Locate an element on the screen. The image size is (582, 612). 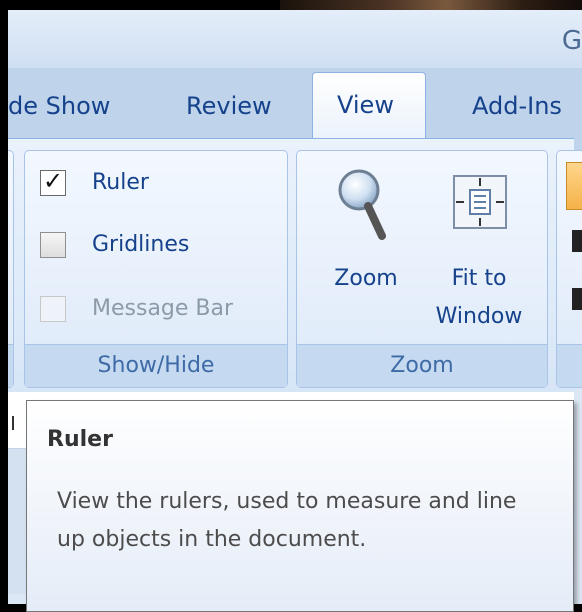
title-bar: G is located at coordinates (295, 39).